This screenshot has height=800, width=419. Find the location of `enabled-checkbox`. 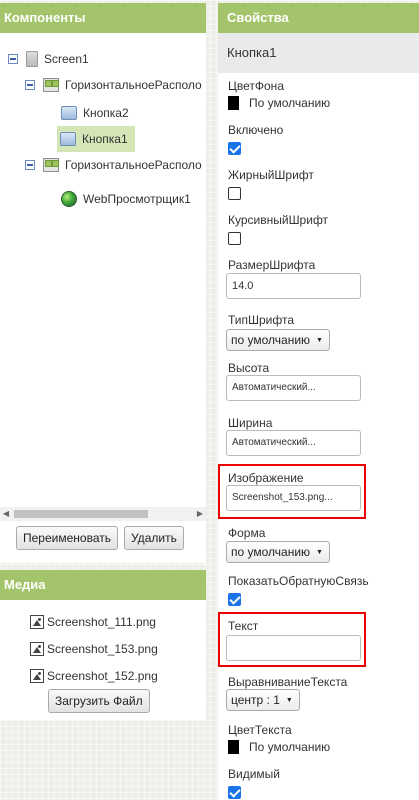

enabled-checkbox is located at coordinates (234, 148).